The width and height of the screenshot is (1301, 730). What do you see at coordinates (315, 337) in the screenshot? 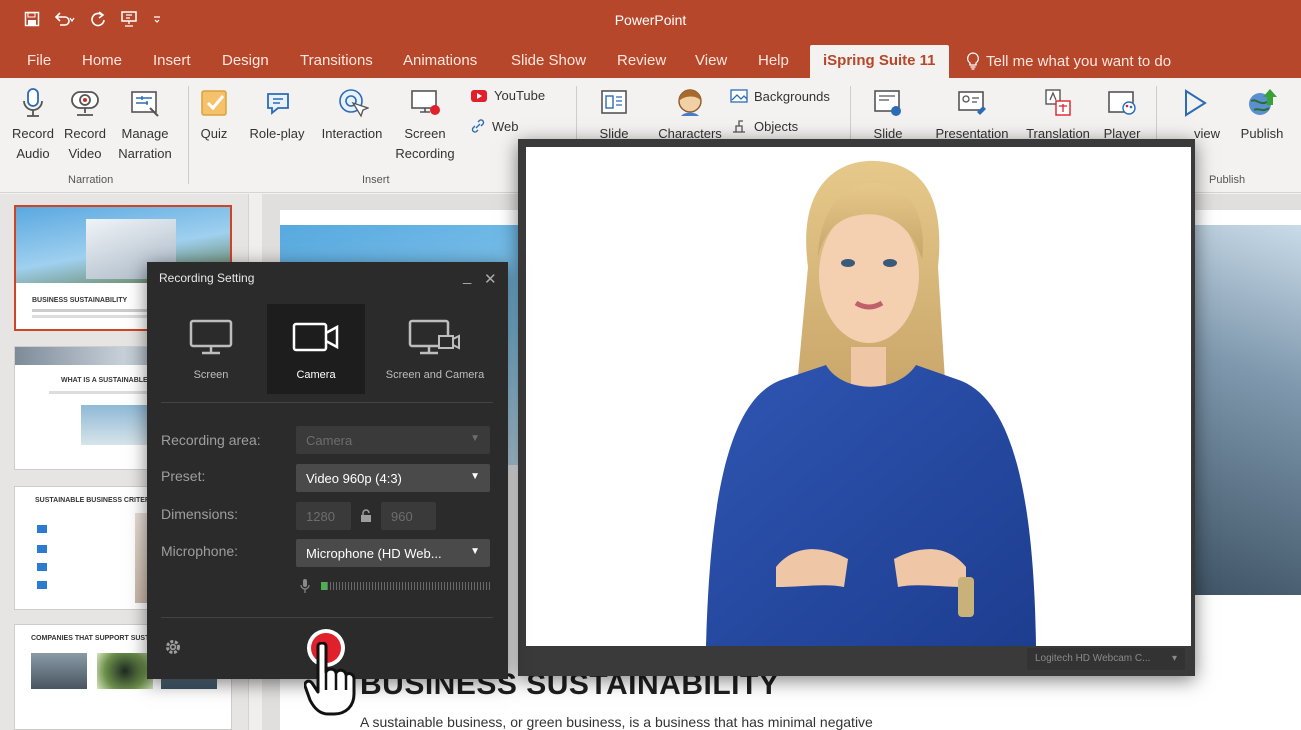
I see `camera-icon` at bounding box center [315, 337].